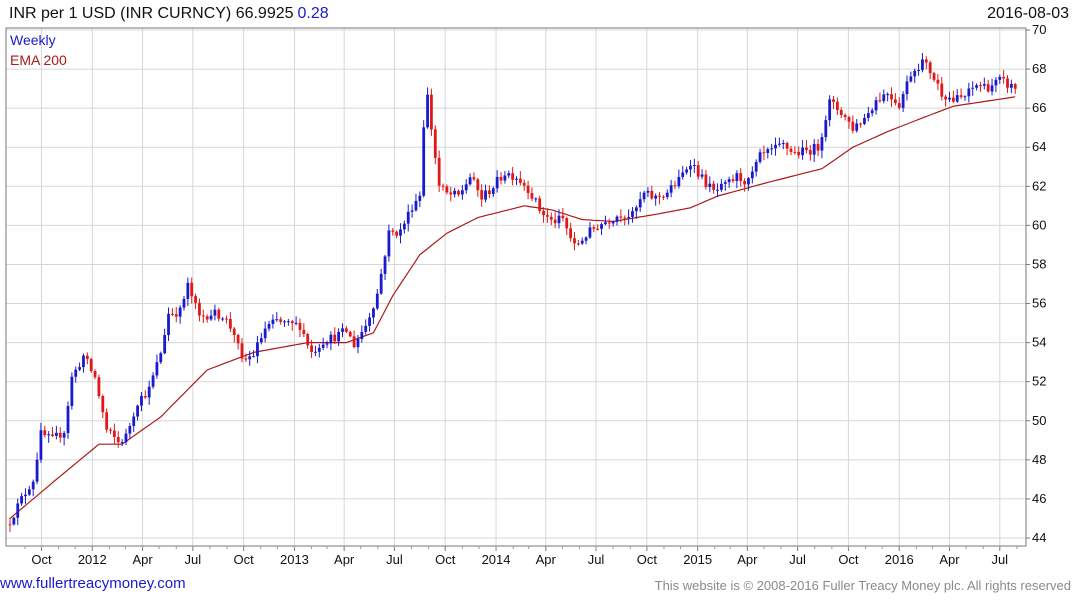 Image resolution: width=1075 pixels, height=600 pixels. Describe the element at coordinates (93, 583) in the screenshot. I see `footer-url-link: www.fullertreacymoney.com` at that location.